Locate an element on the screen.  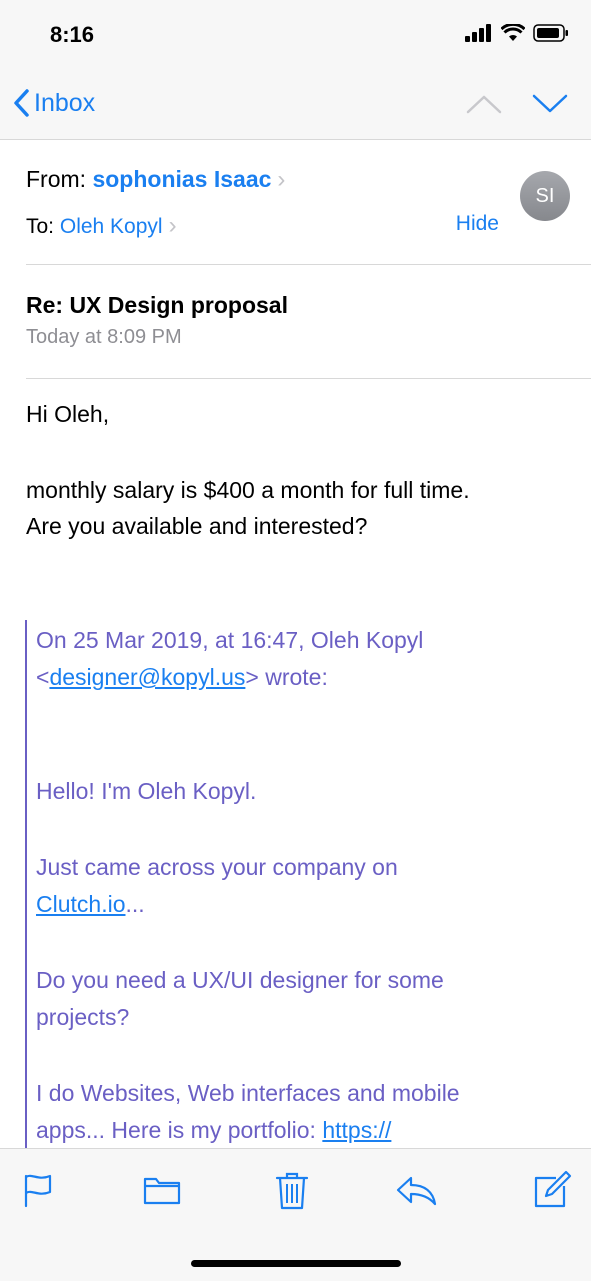
clutch-link: Clutch.io is located at coordinates (80, 904).